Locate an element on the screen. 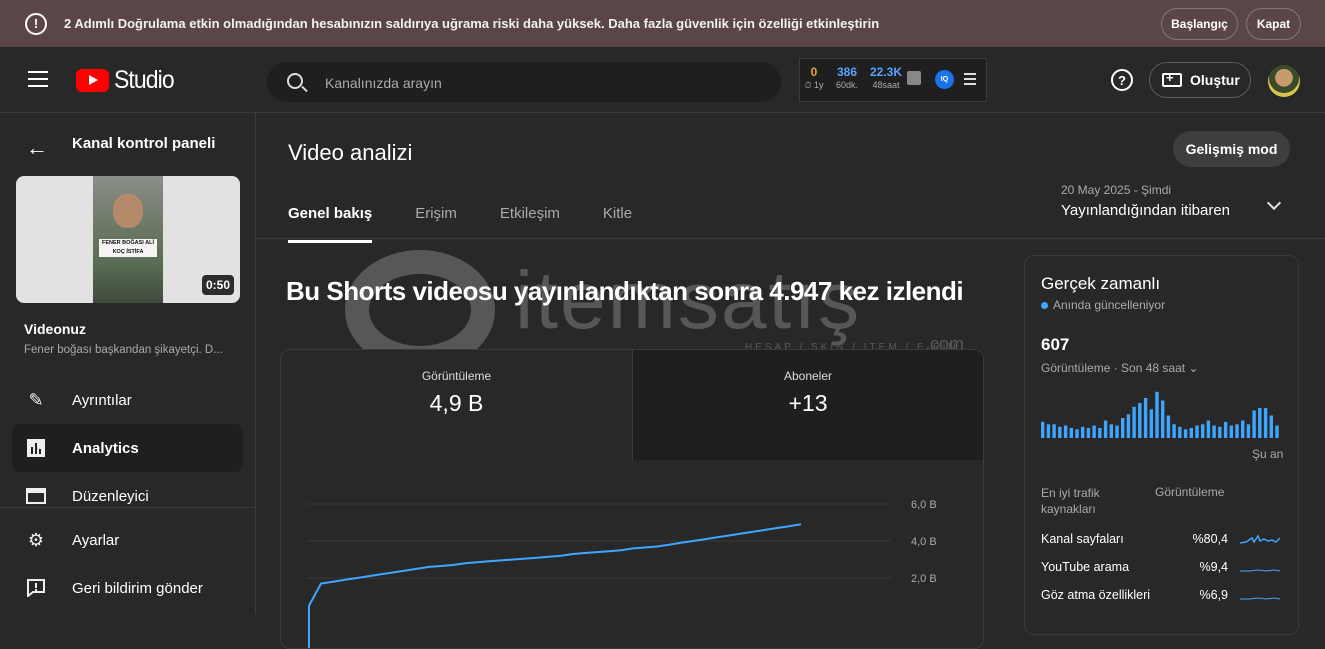  search-input: Kanalınızda arayın is located at coordinates (524, 82).